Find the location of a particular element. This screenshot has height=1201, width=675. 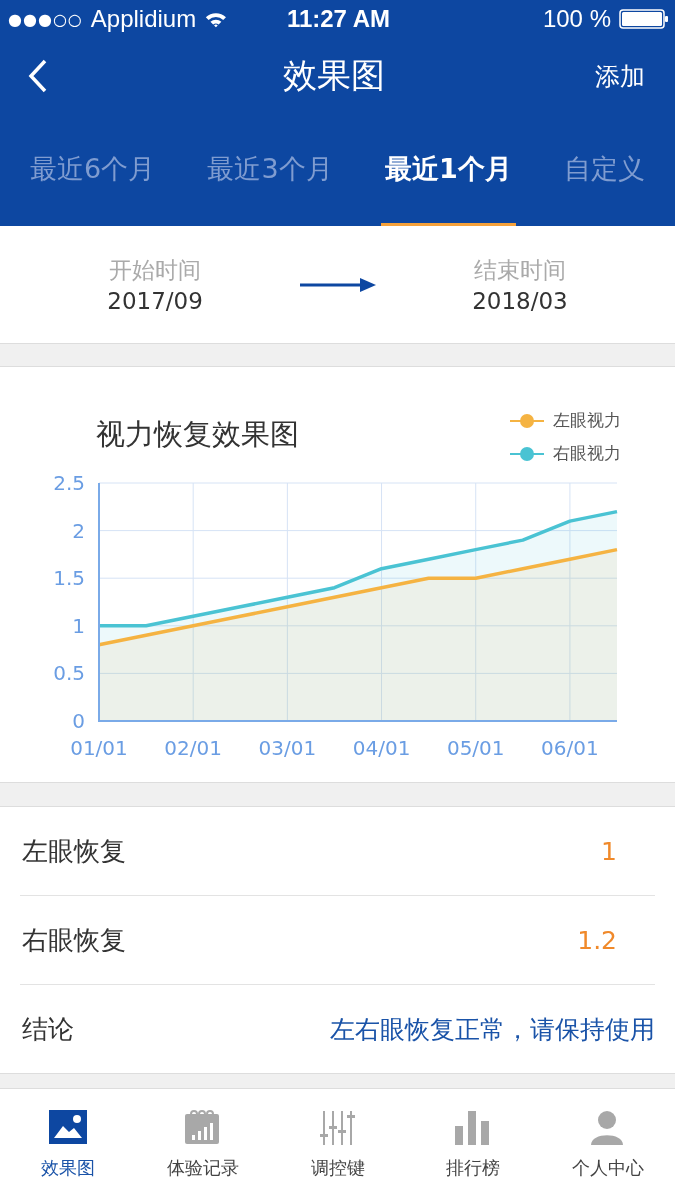

date-value: 2017/09 is located at coordinates (155, 301).